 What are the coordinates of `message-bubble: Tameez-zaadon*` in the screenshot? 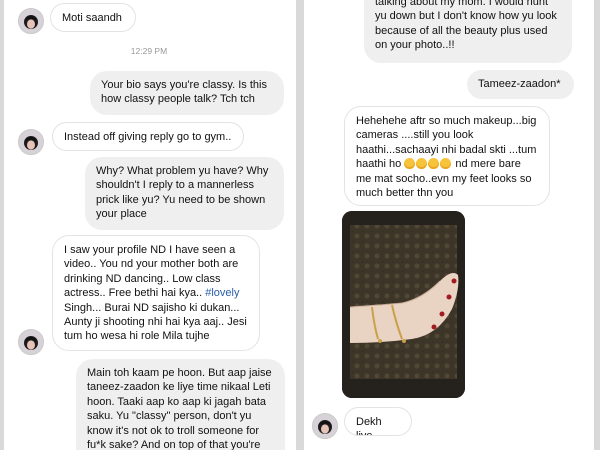 It's located at (520, 84).